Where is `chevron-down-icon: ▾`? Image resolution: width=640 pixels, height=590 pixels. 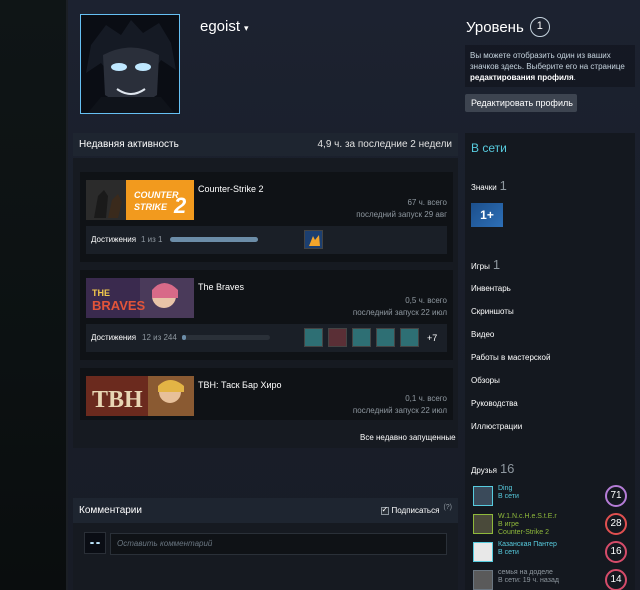
chevron-down-icon: ▾ is located at coordinates (246, 28).